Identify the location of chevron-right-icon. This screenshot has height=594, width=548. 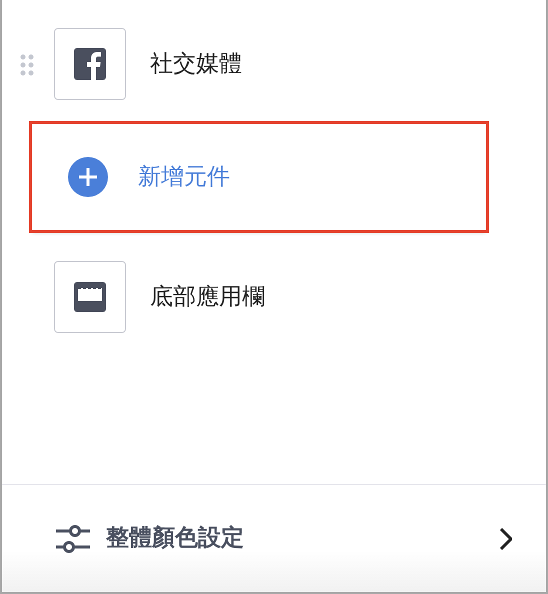
(506, 539).